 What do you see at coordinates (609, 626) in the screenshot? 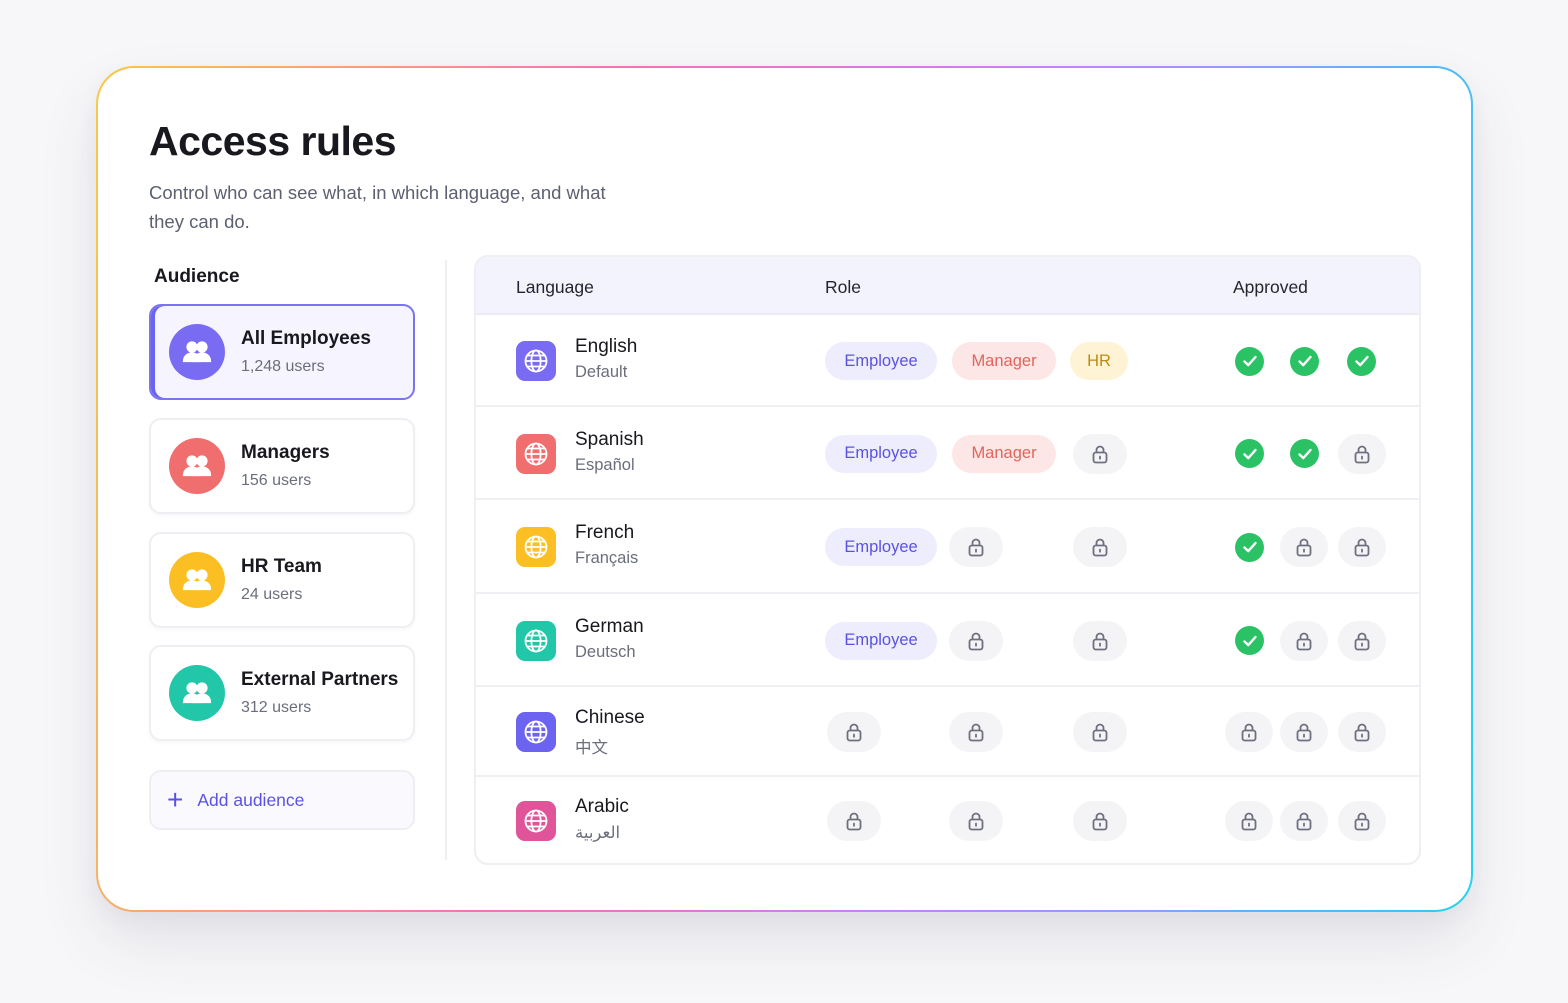
I see `language-name: German` at bounding box center [609, 626].